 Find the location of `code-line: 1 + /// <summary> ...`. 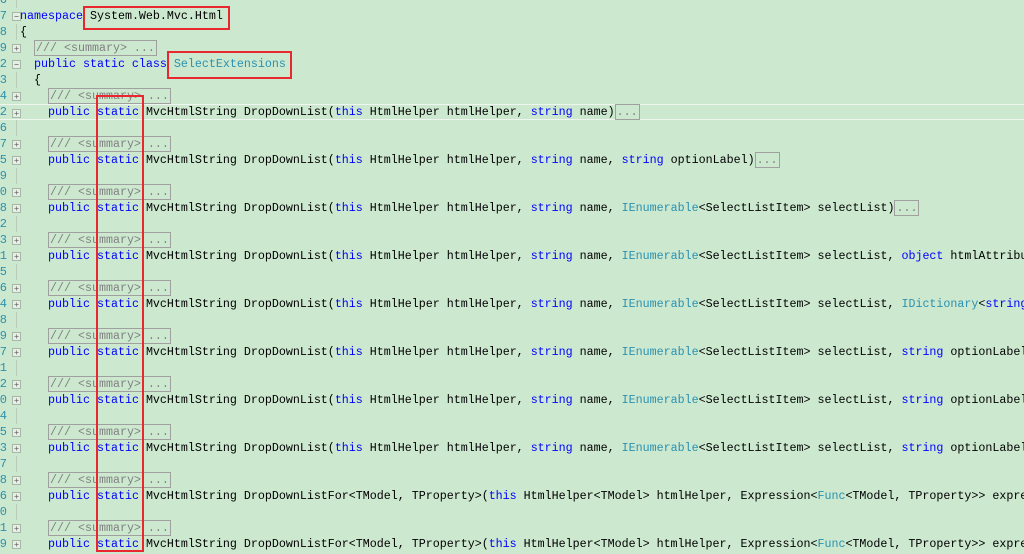

code-line: 1 + /// <summary> ... is located at coordinates (512, 528).